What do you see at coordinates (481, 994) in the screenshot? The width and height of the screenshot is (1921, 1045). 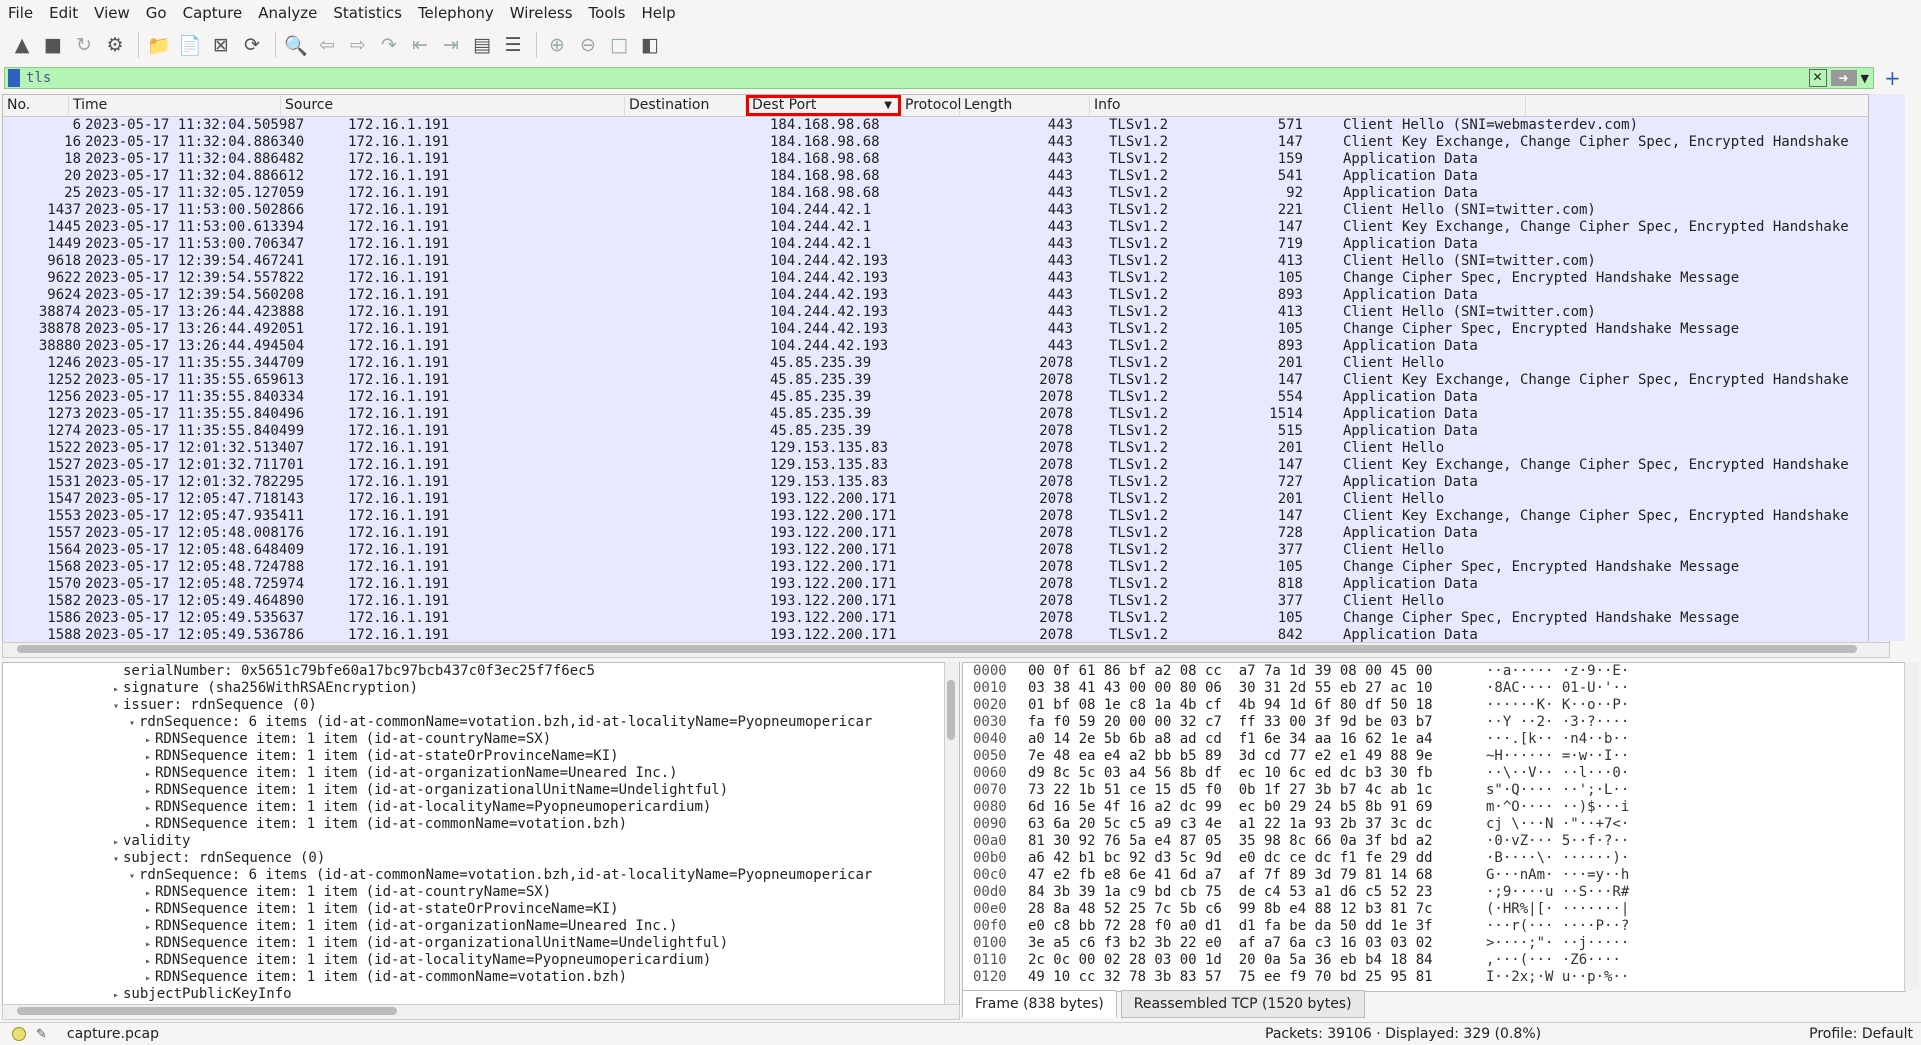 I see `tree-item: ▸ subjectPublicKeyInfo` at bounding box center [481, 994].